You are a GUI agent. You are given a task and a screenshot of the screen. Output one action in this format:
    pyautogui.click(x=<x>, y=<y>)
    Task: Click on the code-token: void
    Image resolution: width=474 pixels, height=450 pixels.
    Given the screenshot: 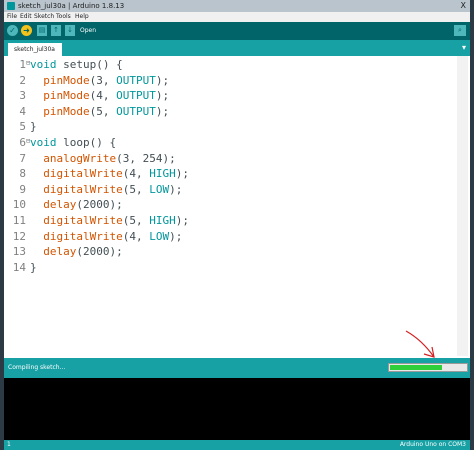 What is the action you would take?
    pyautogui.click(x=43, y=64)
    